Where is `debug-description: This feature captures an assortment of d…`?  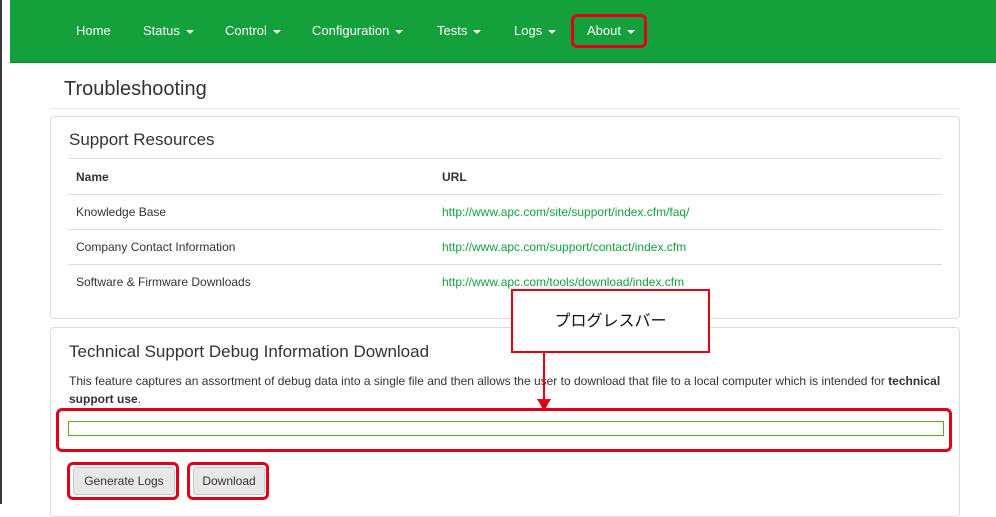
debug-description: This feature captures an assortment of d… is located at coordinates (509, 390).